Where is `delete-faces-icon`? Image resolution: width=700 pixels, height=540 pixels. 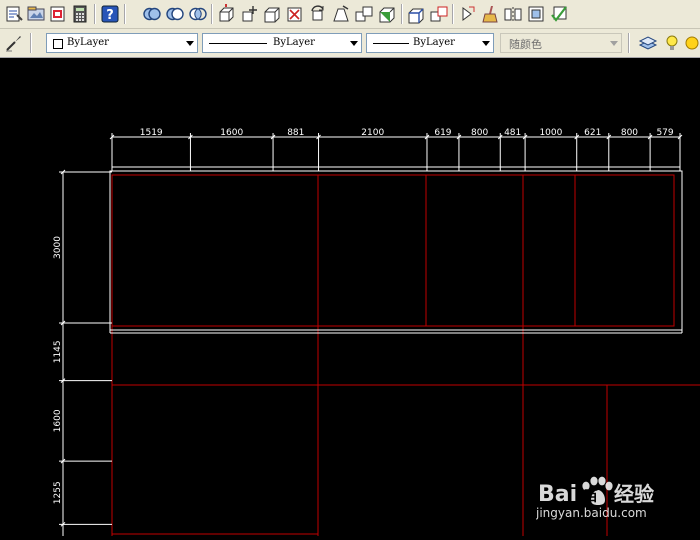
delete-faces-icon is located at coordinates (294, 14).